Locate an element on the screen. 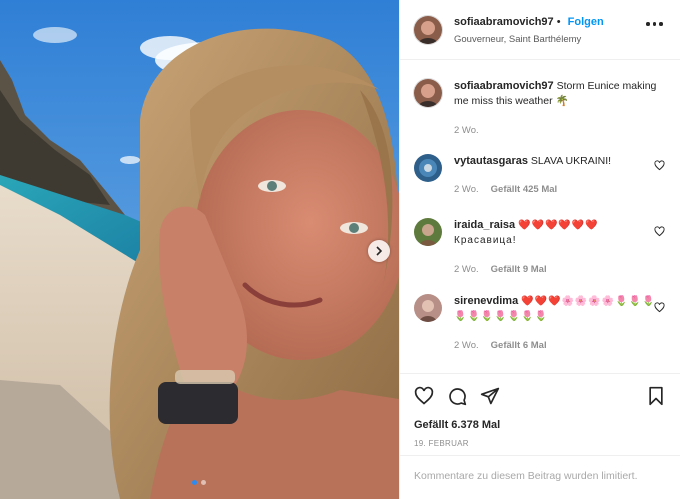 The width and height of the screenshot is (680, 499). carousel-indicator is located at coordinates (199, 482).